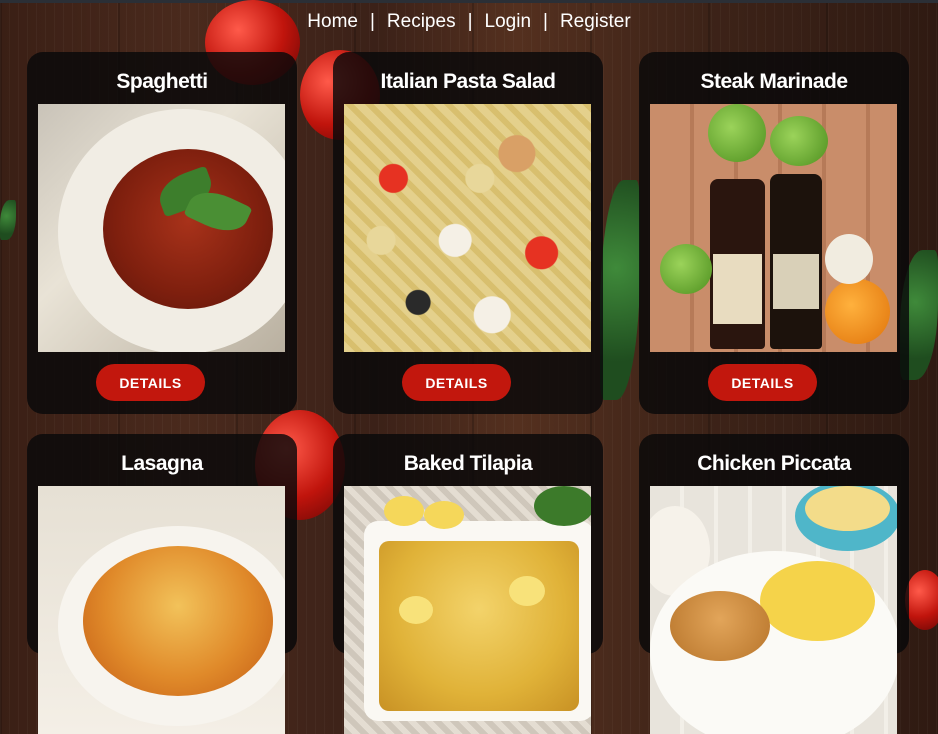 This screenshot has width=938, height=734. I want to click on recipe-title: Italian Pasta Salad, so click(468, 81).